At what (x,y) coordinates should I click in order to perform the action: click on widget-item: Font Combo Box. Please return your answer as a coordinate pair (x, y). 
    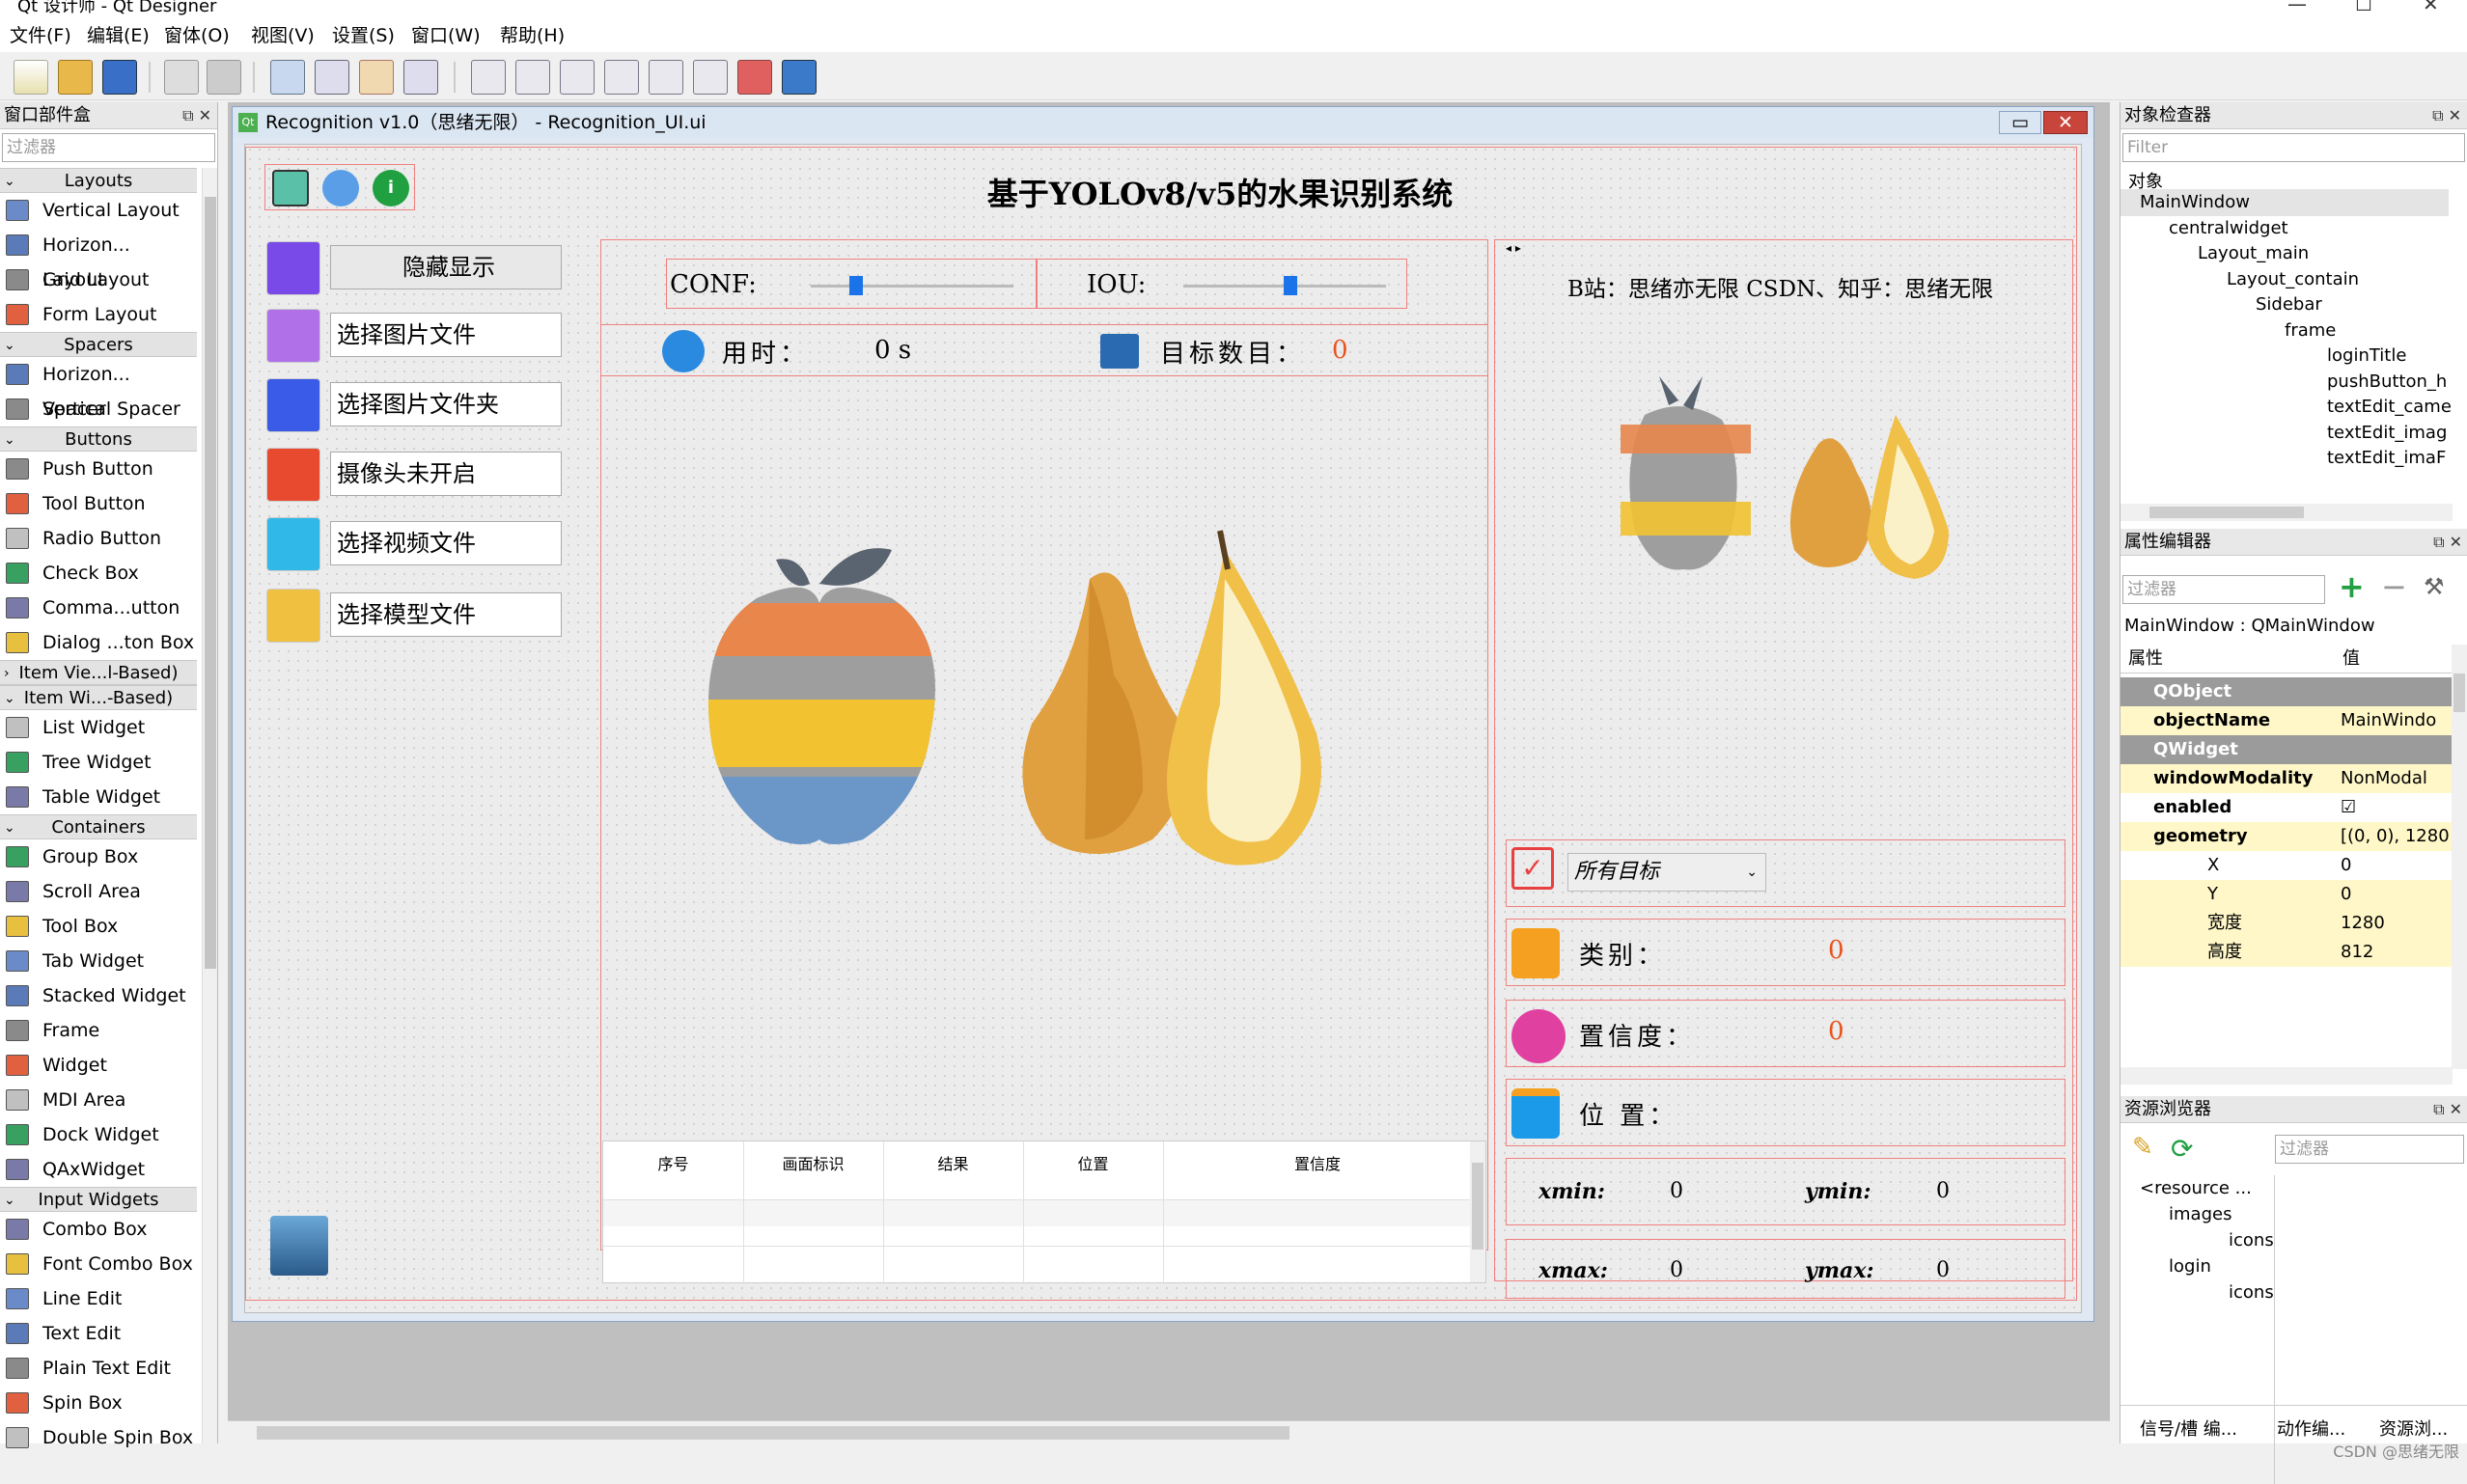
    Looking at the image, I should click on (99, 1264).